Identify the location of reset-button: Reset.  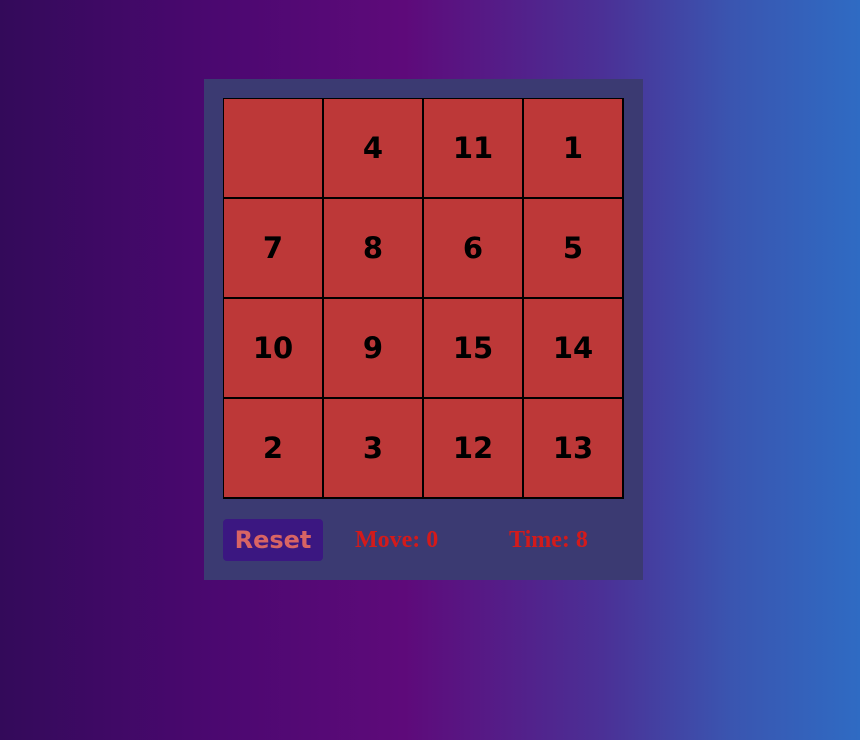
(273, 540).